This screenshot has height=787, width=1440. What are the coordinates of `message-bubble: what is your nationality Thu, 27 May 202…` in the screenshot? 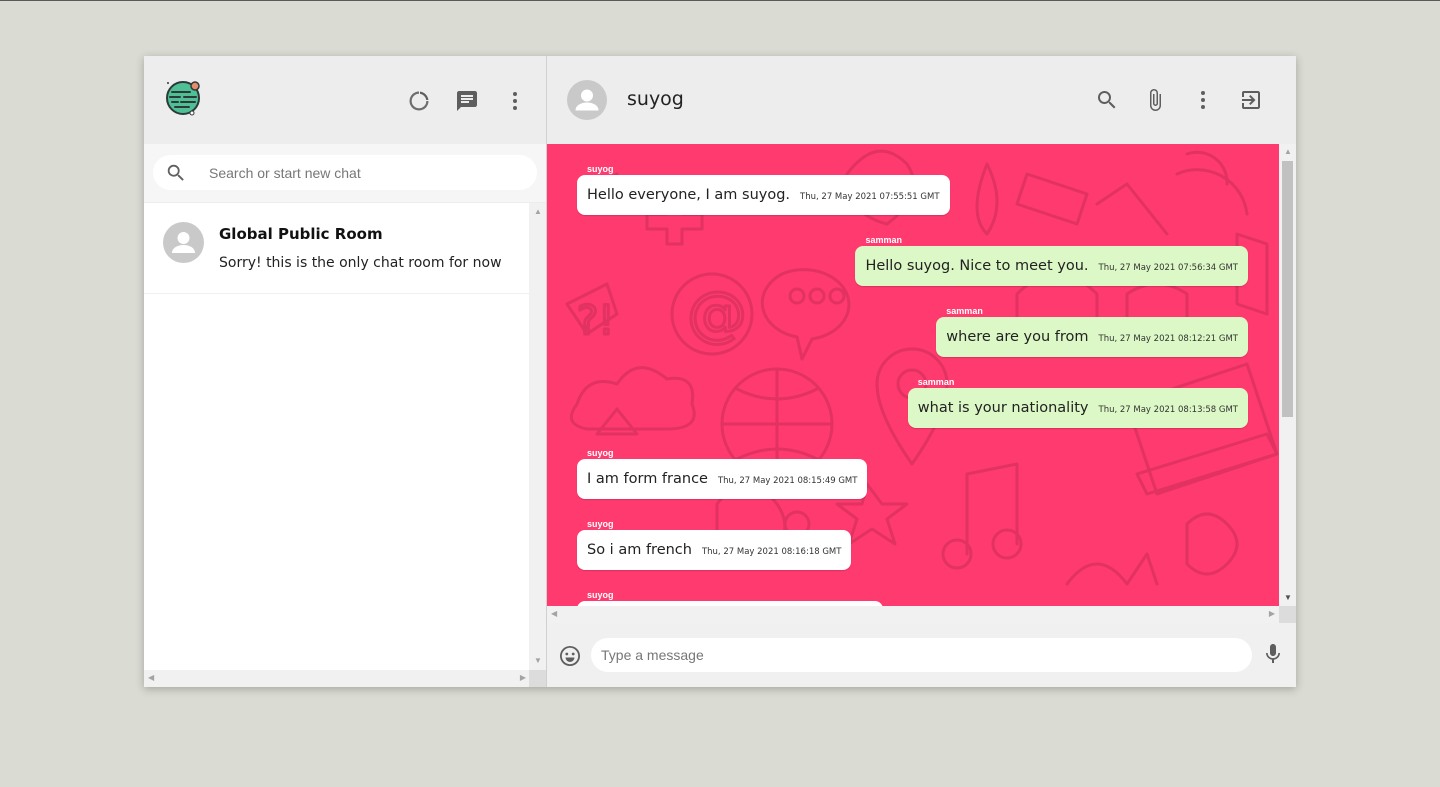 It's located at (1077, 408).